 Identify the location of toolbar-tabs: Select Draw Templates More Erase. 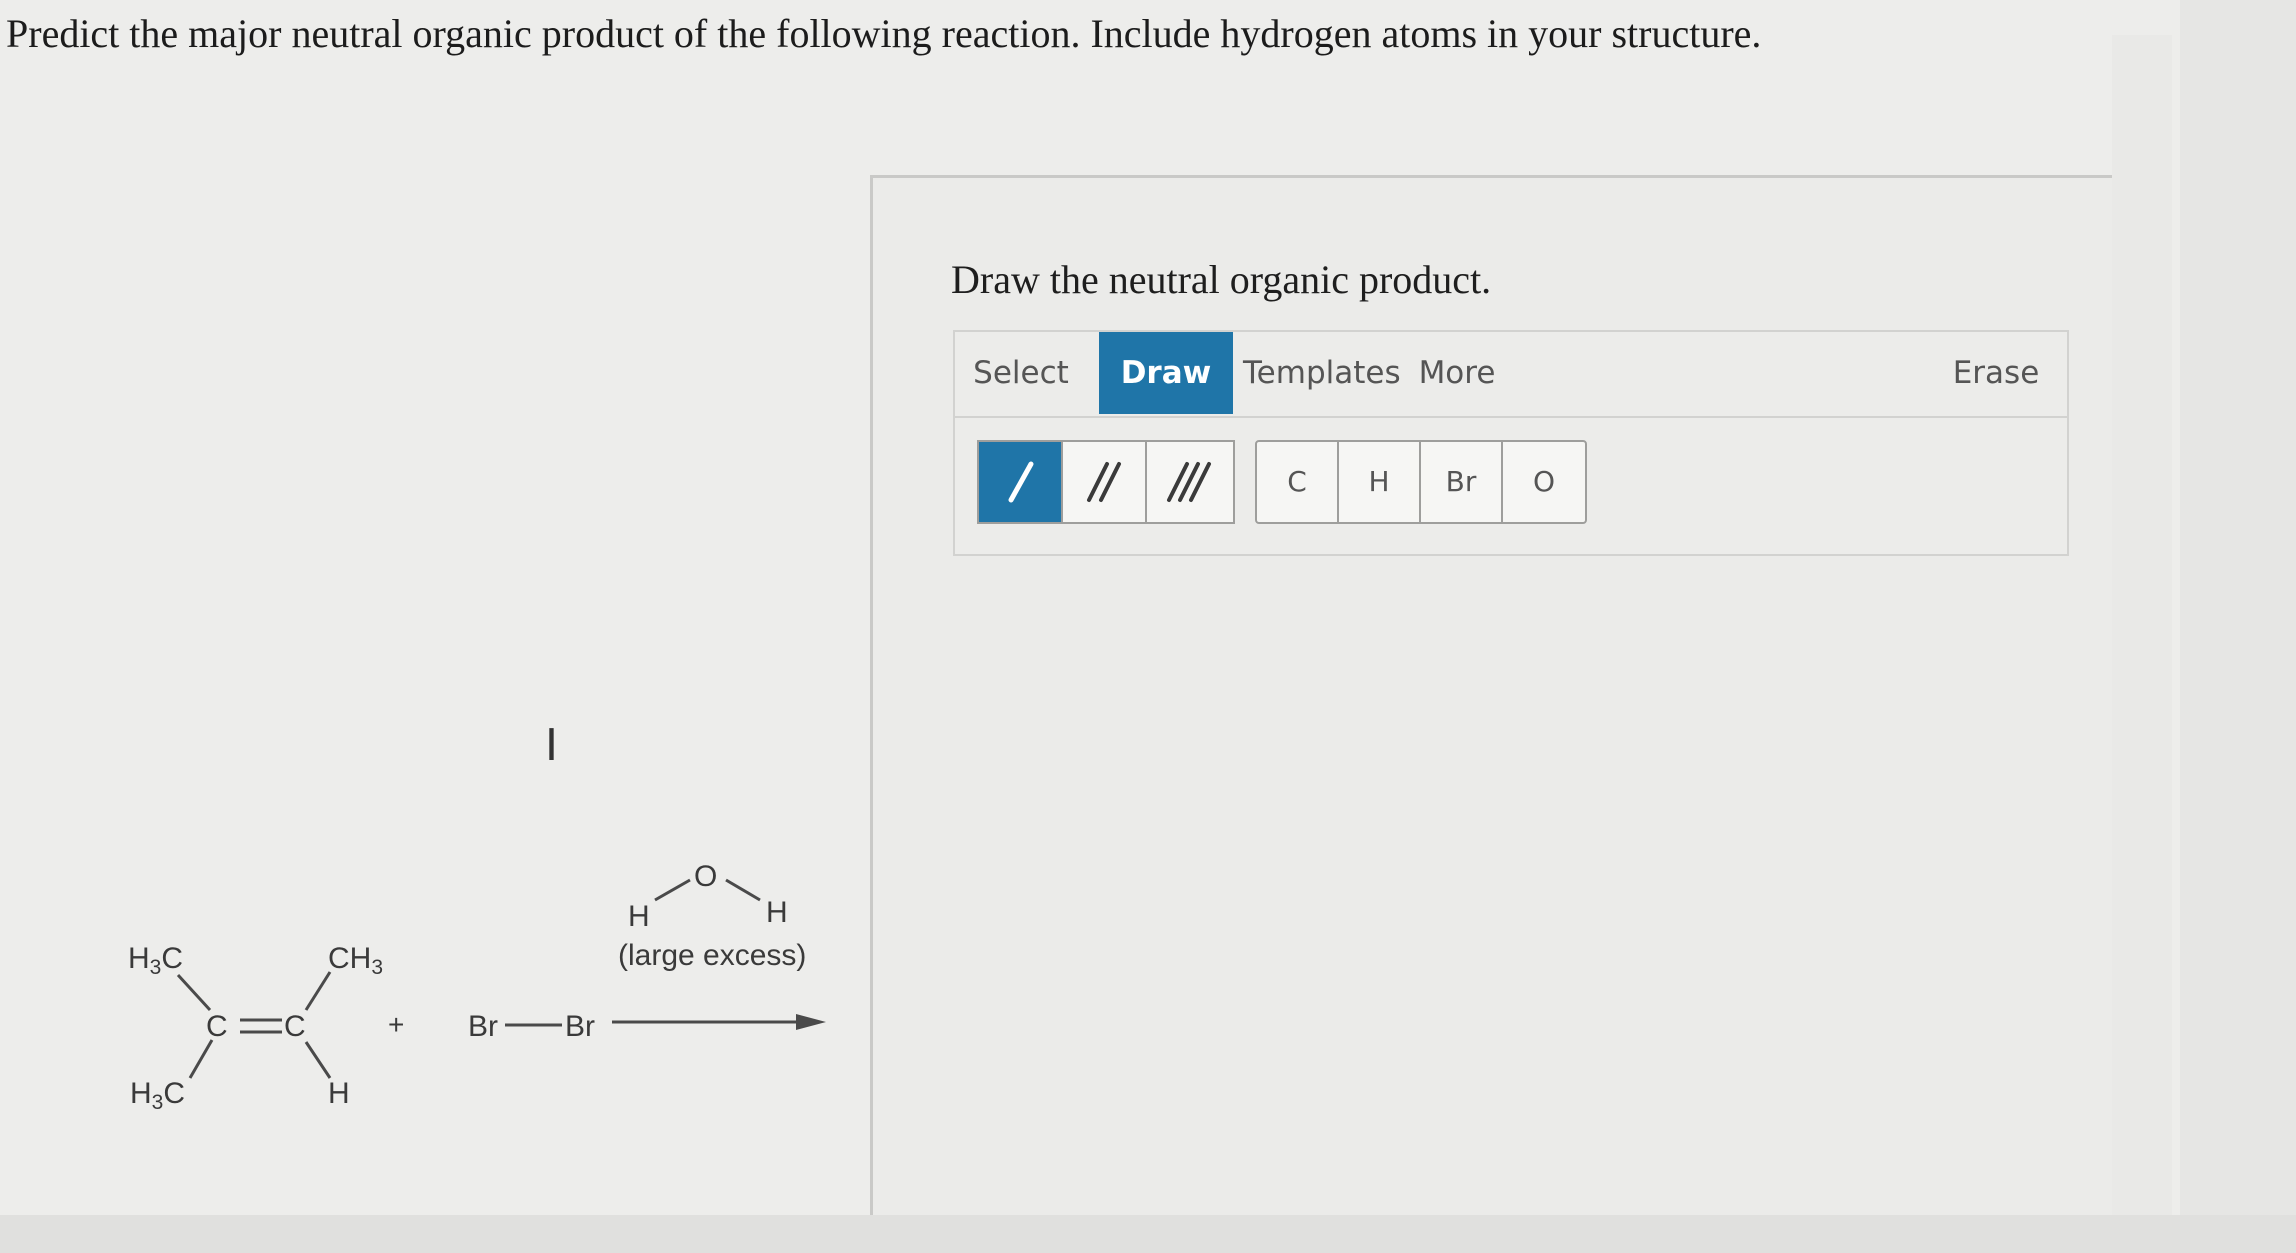
(1511, 375).